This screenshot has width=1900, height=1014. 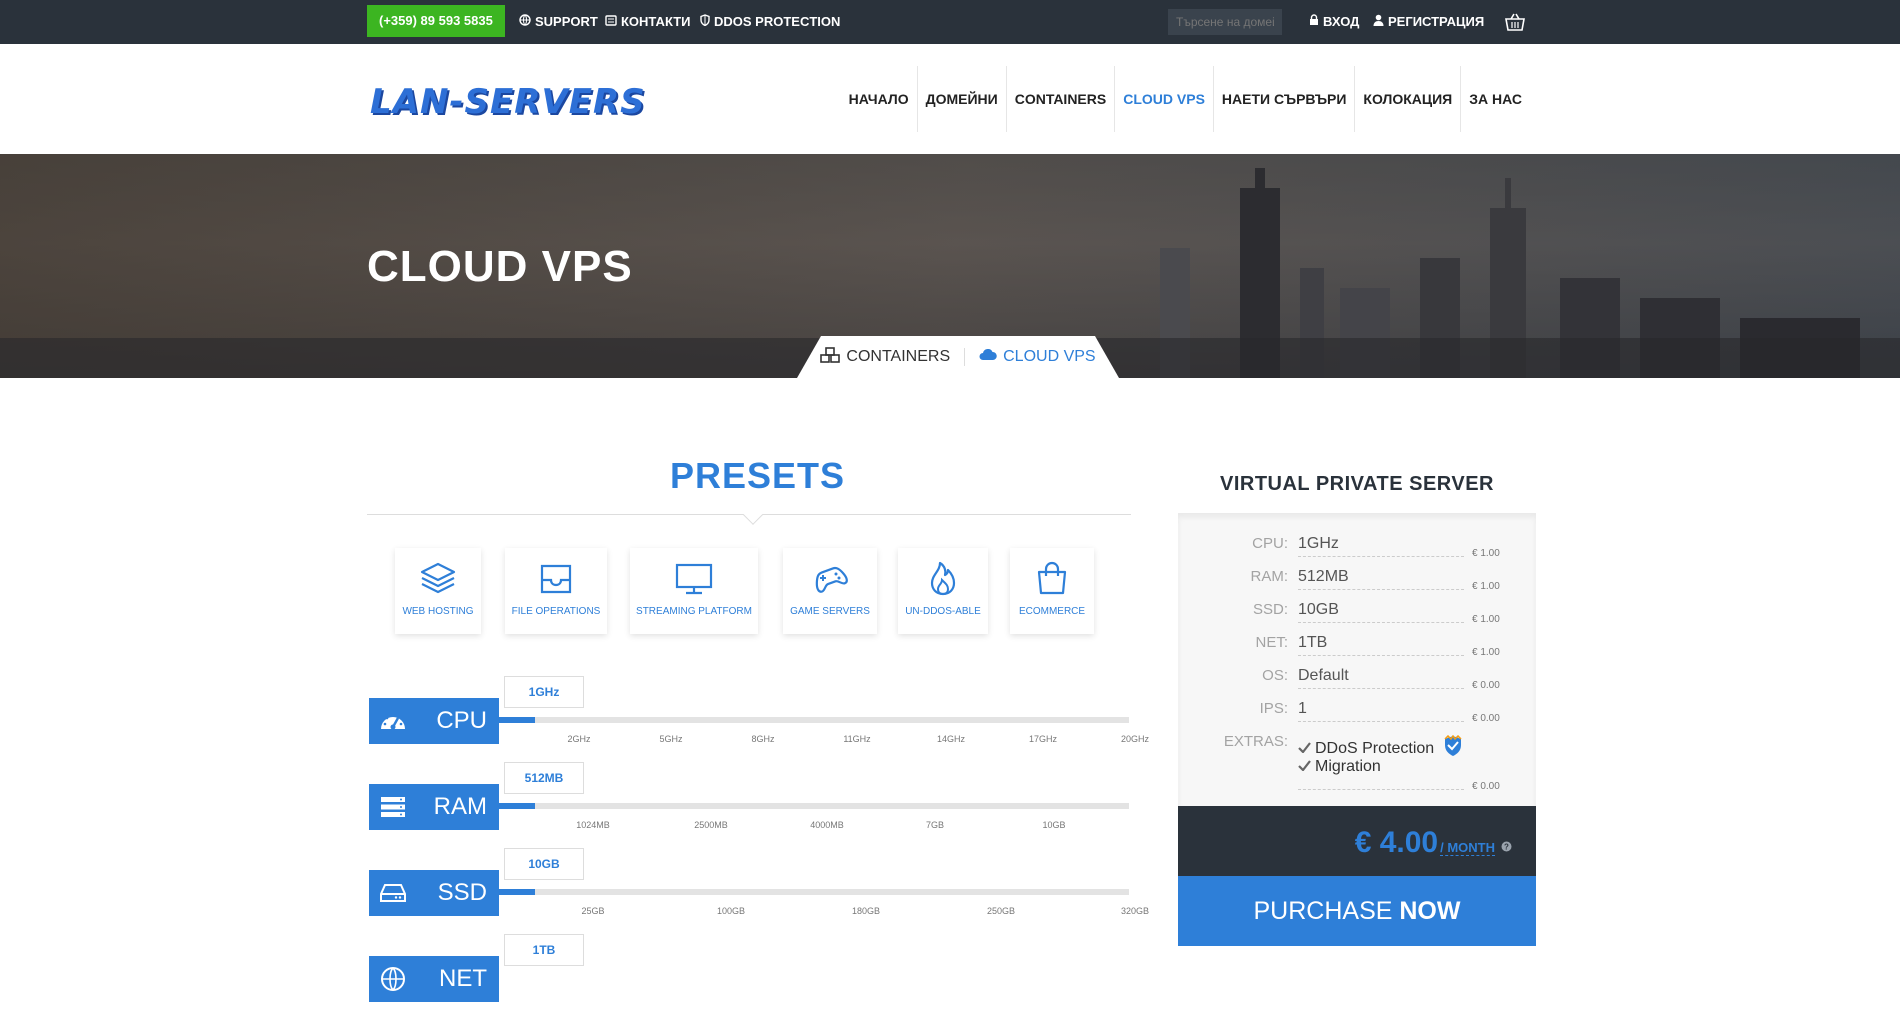 I want to click on hard-drive-icon, so click(x=393, y=893).